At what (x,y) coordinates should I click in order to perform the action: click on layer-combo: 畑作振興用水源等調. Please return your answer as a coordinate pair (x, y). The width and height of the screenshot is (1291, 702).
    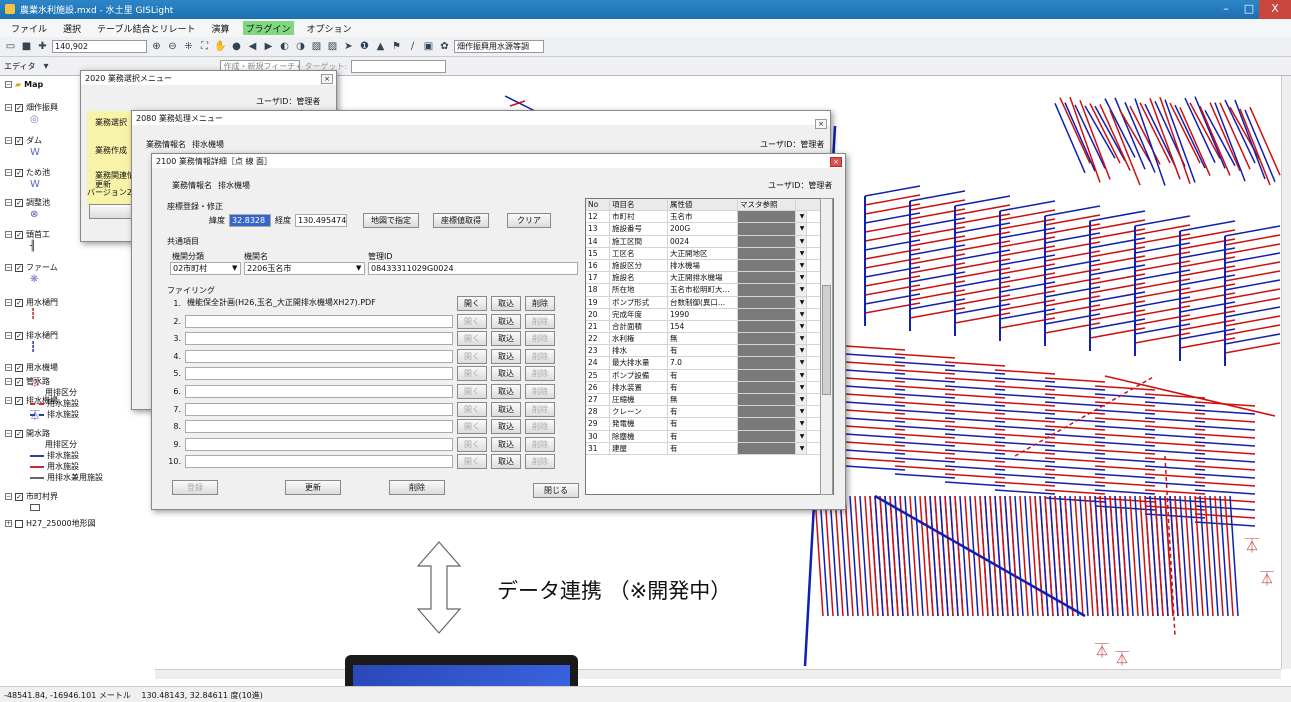
    Looking at the image, I should click on (499, 46).